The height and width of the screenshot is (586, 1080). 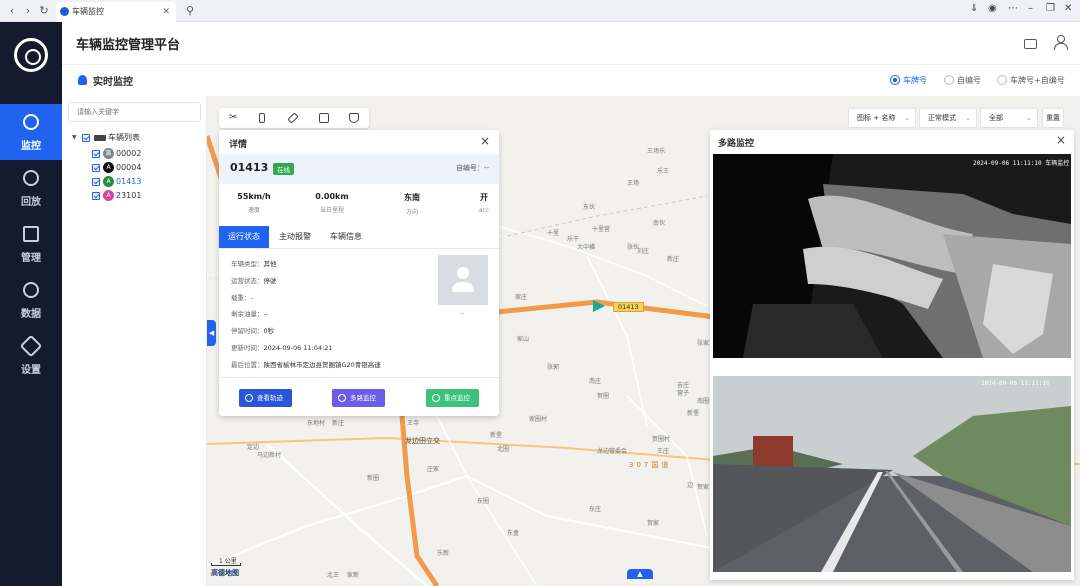 What do you see at coordinates (992, 8) in the screenshot?
I see `globe-icon: ◉` at bounding box center [992, 8].